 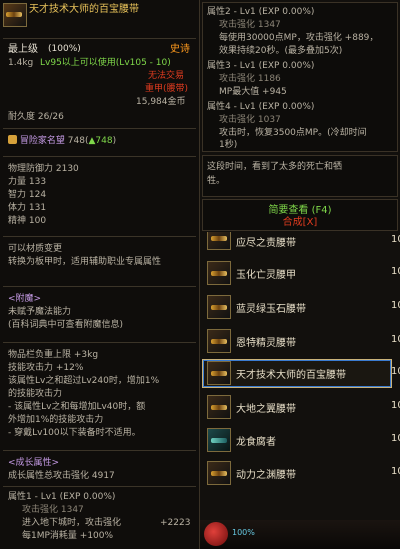 I want to click on level-requirement: Lv95以上可以使用(Lv105 - 10), so click(x=105, y=63).